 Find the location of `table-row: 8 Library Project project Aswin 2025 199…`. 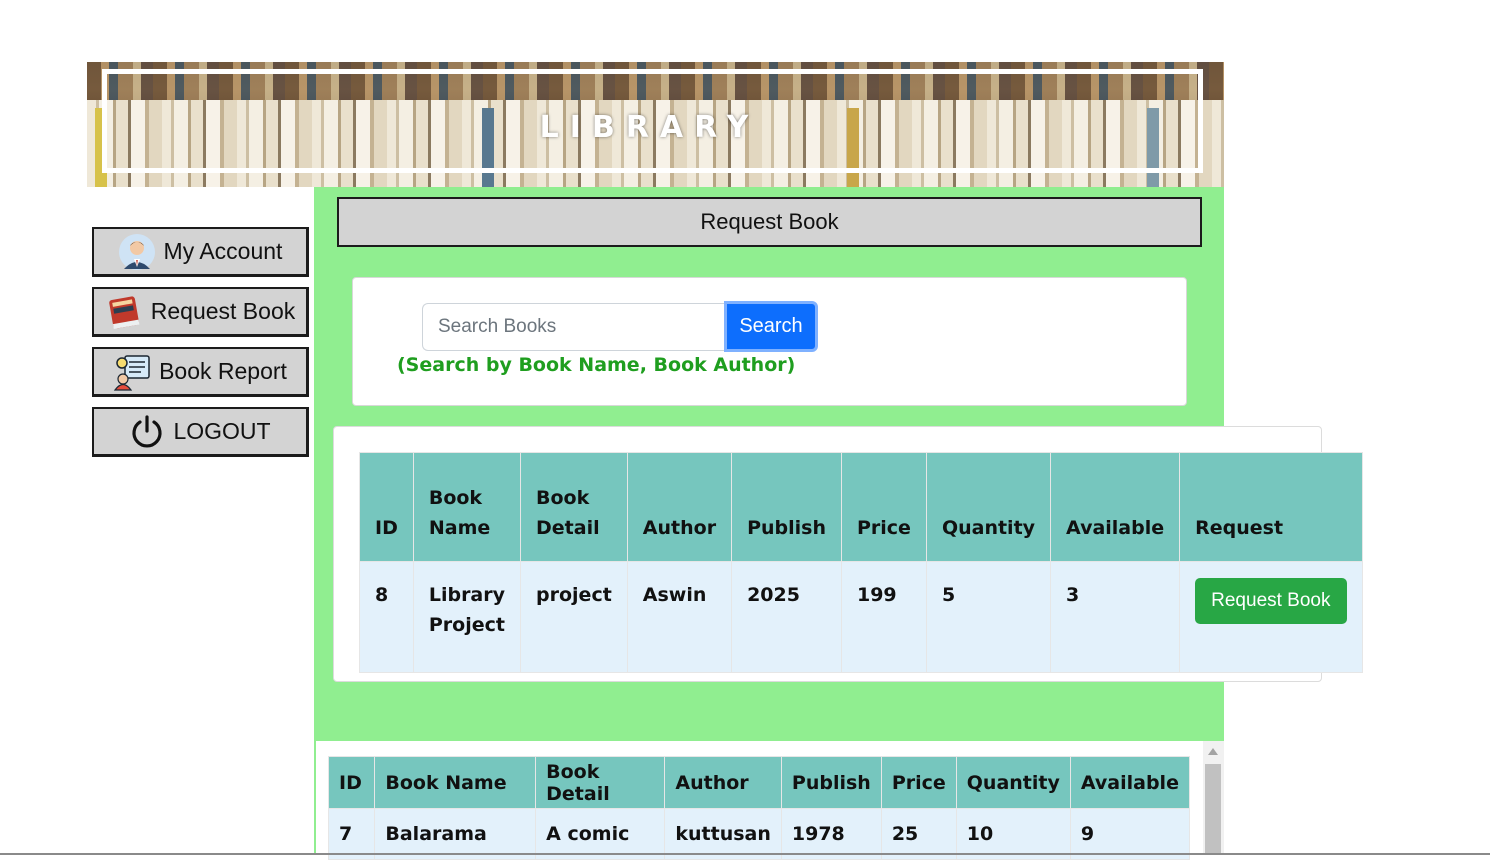

table-row: 8 Library Project project Aswin 2025 199… is located at coordinates (861, 617).